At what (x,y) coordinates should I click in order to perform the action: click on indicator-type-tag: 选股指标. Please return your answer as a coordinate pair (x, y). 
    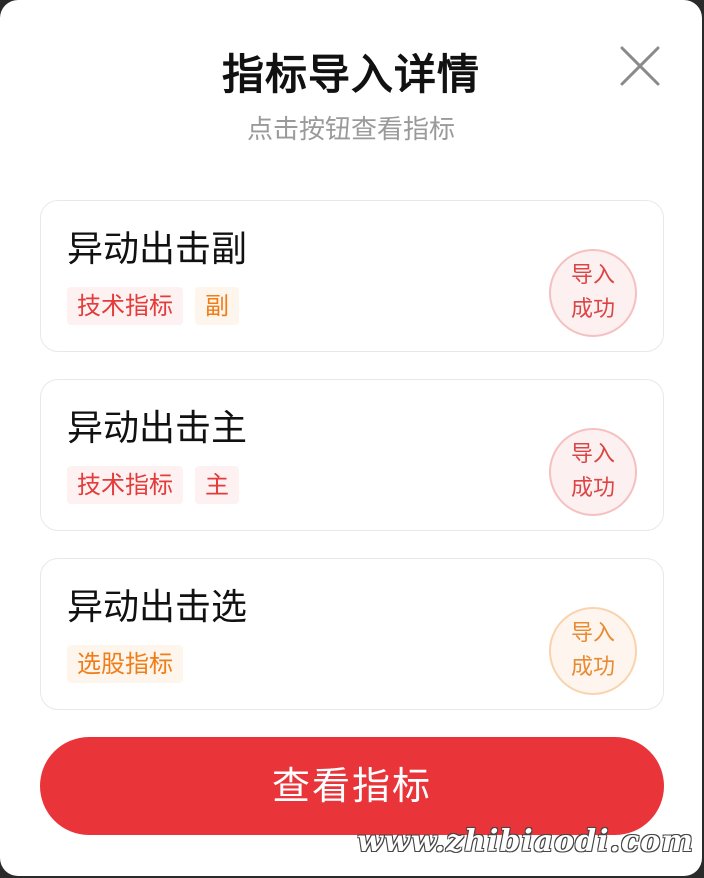
    Looking at the image, I should click on (125, 664).